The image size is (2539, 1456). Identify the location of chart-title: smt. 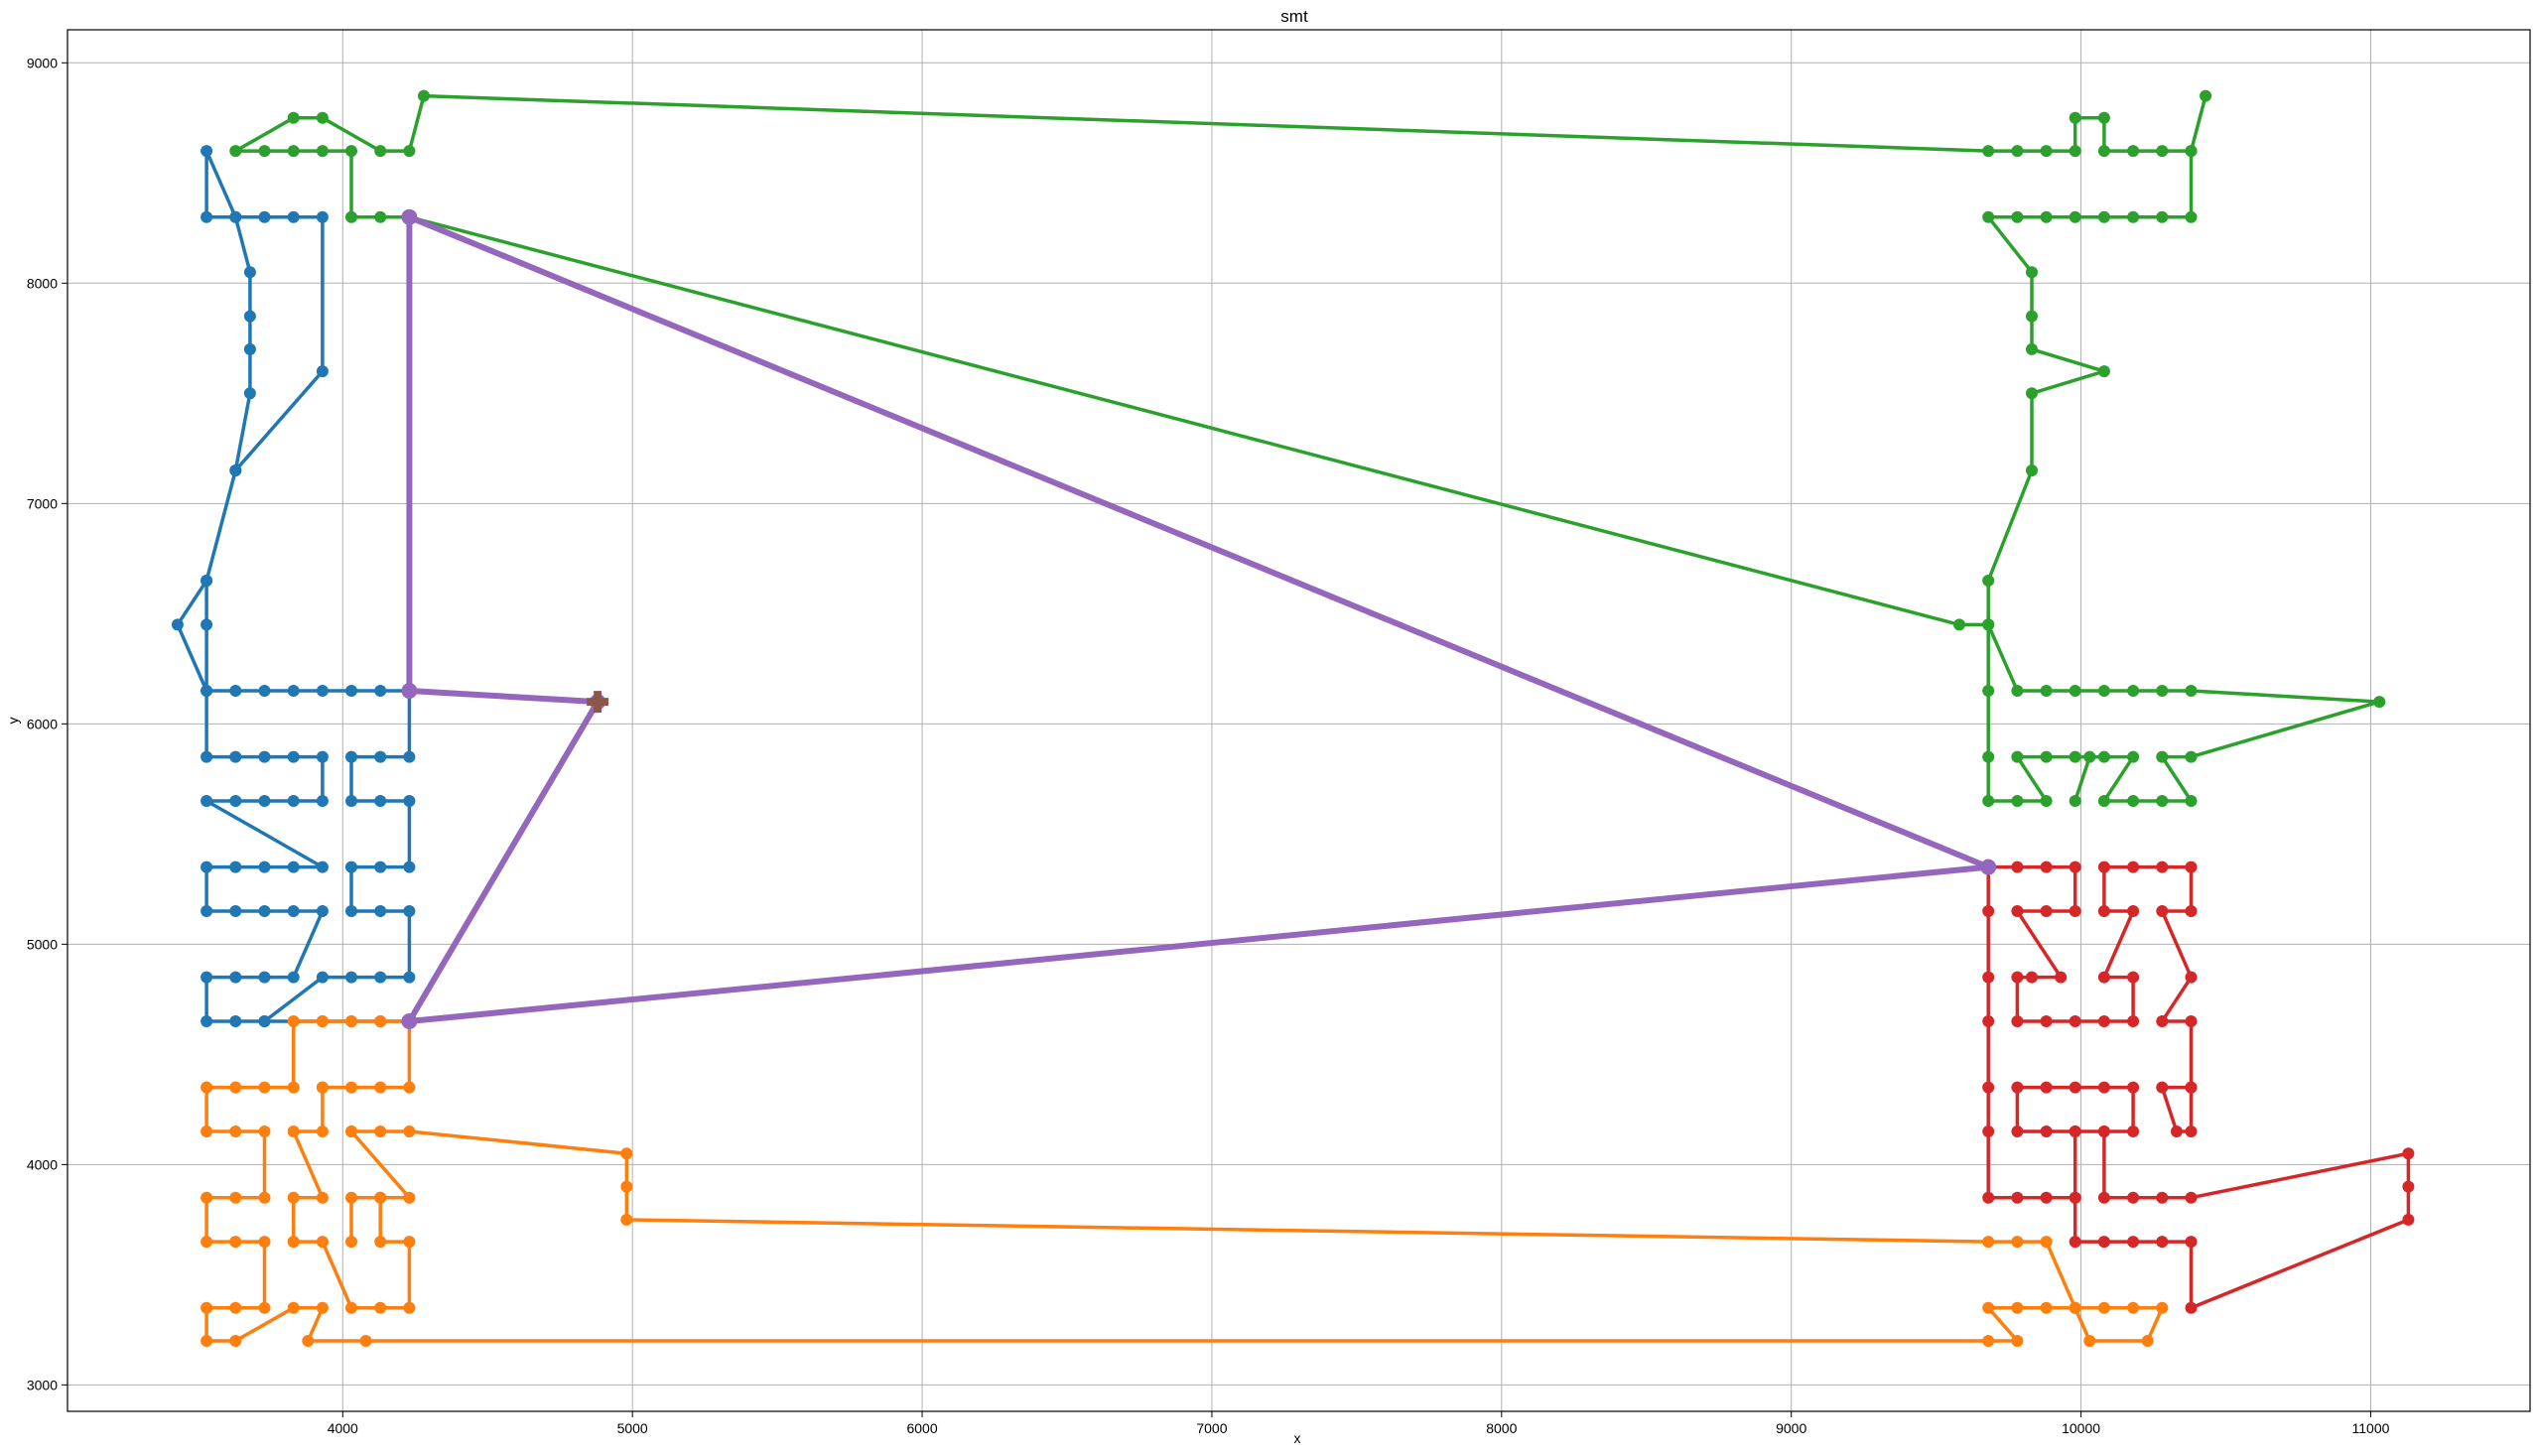
(1294, 16).